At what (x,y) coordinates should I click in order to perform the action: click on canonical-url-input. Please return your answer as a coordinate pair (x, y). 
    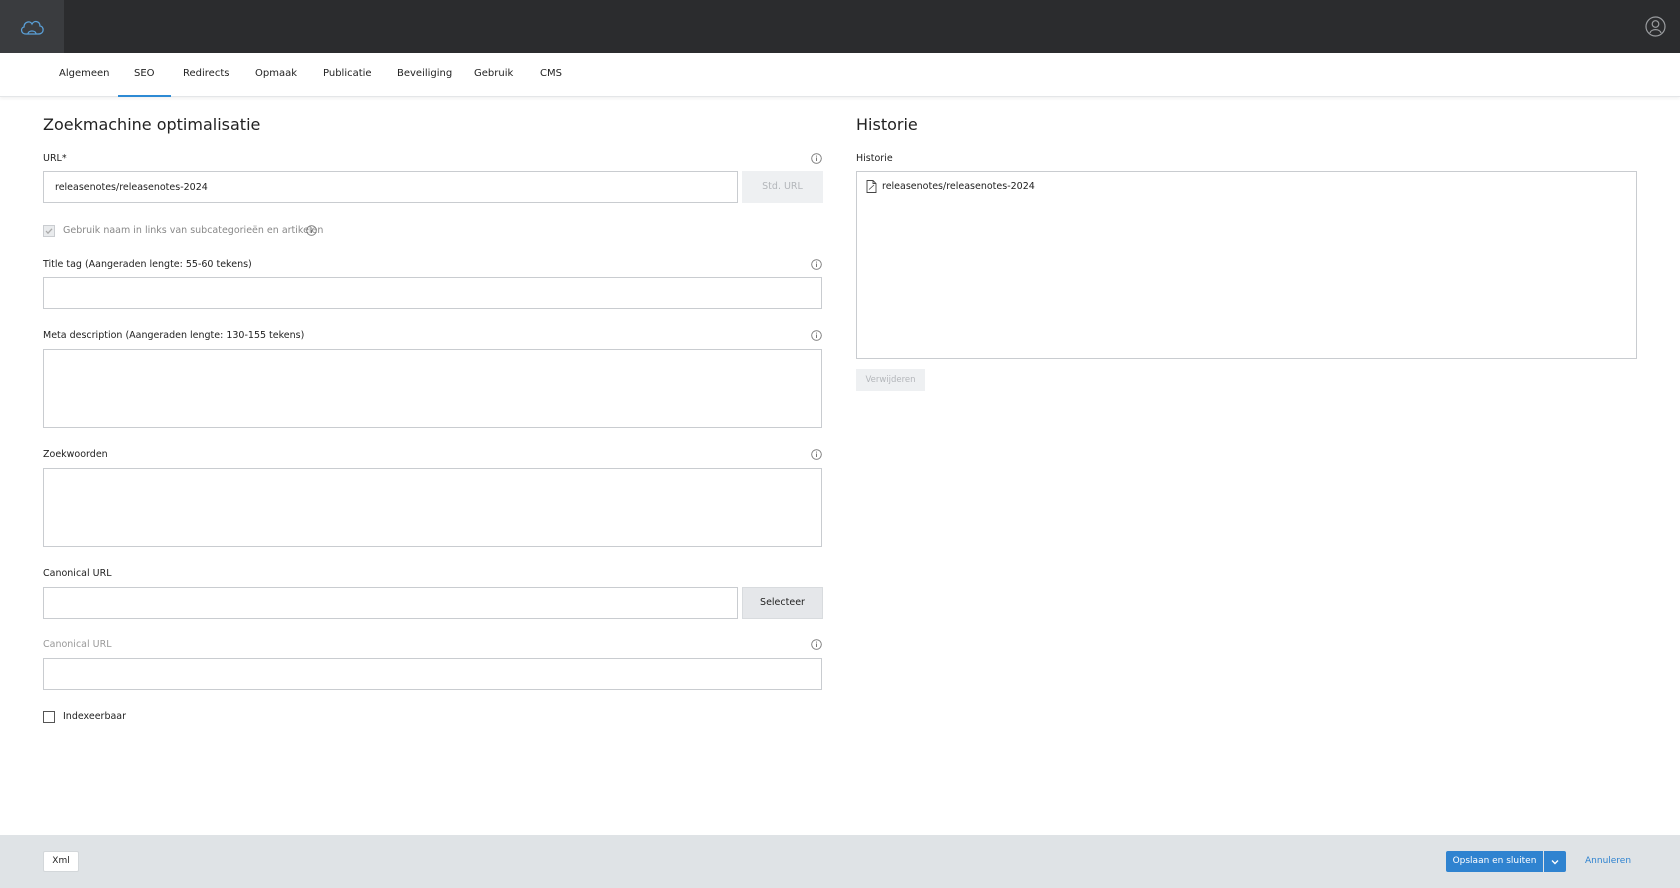
    Looking at the image, I should click on (390, 603).